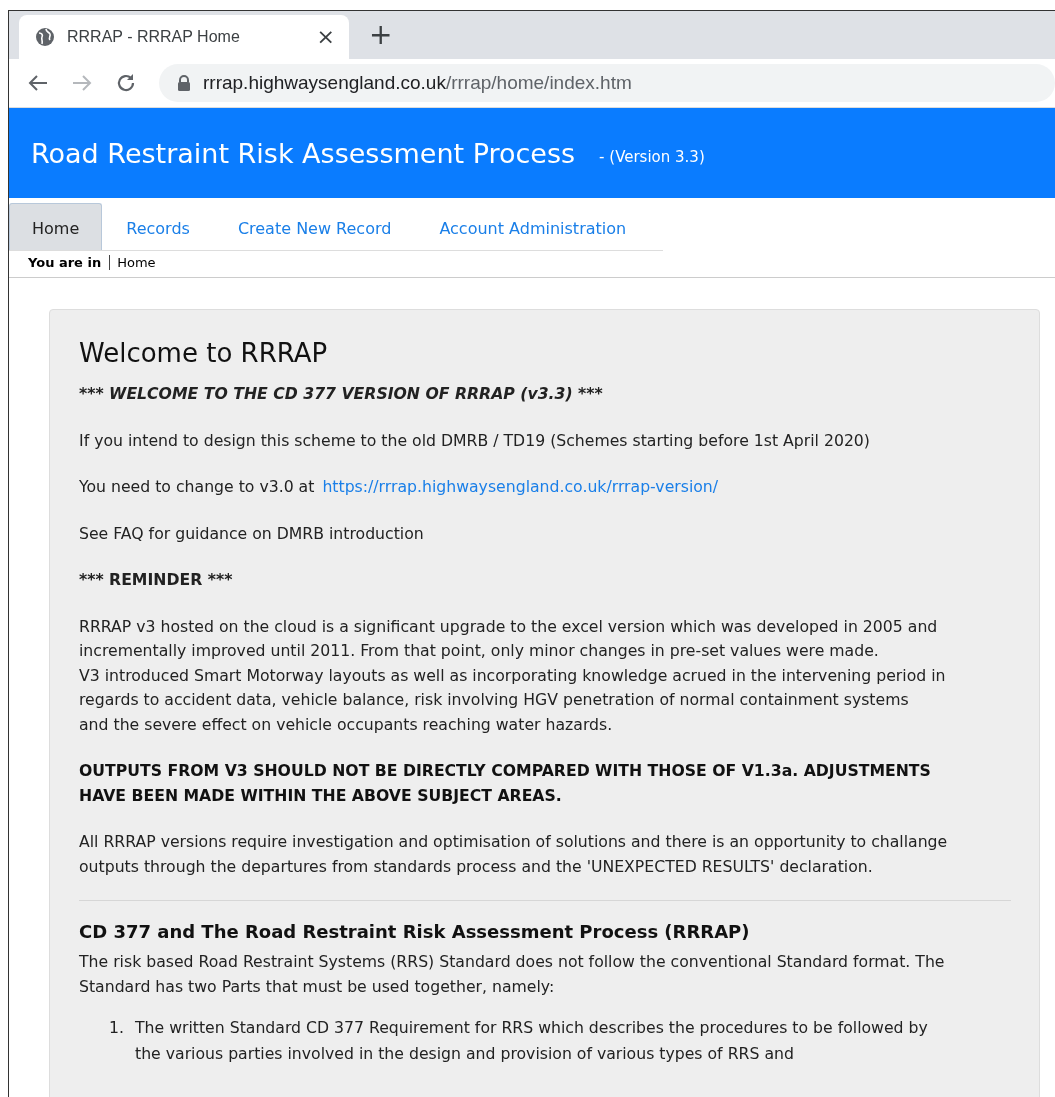 The image size is (1055, 1097). I want to click on paragraph: *** REMINDER ***, so click(156, 580).